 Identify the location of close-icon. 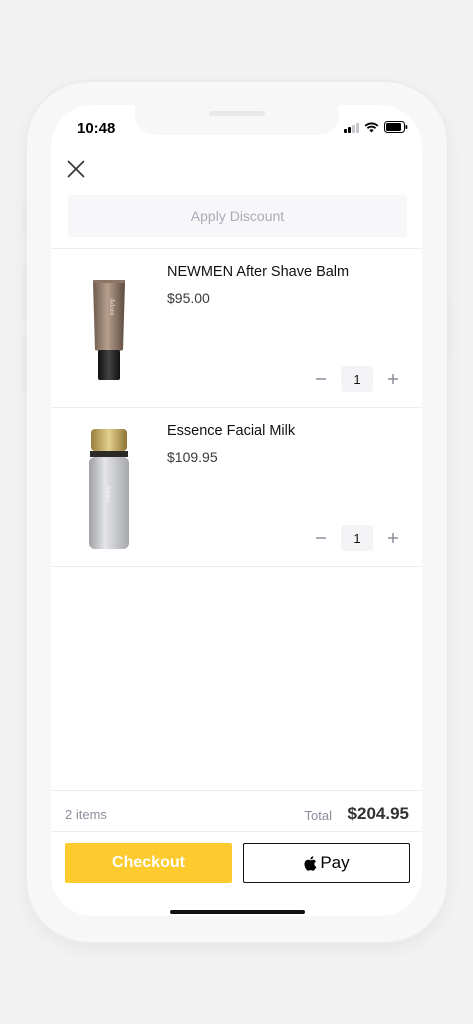
(76, 169).